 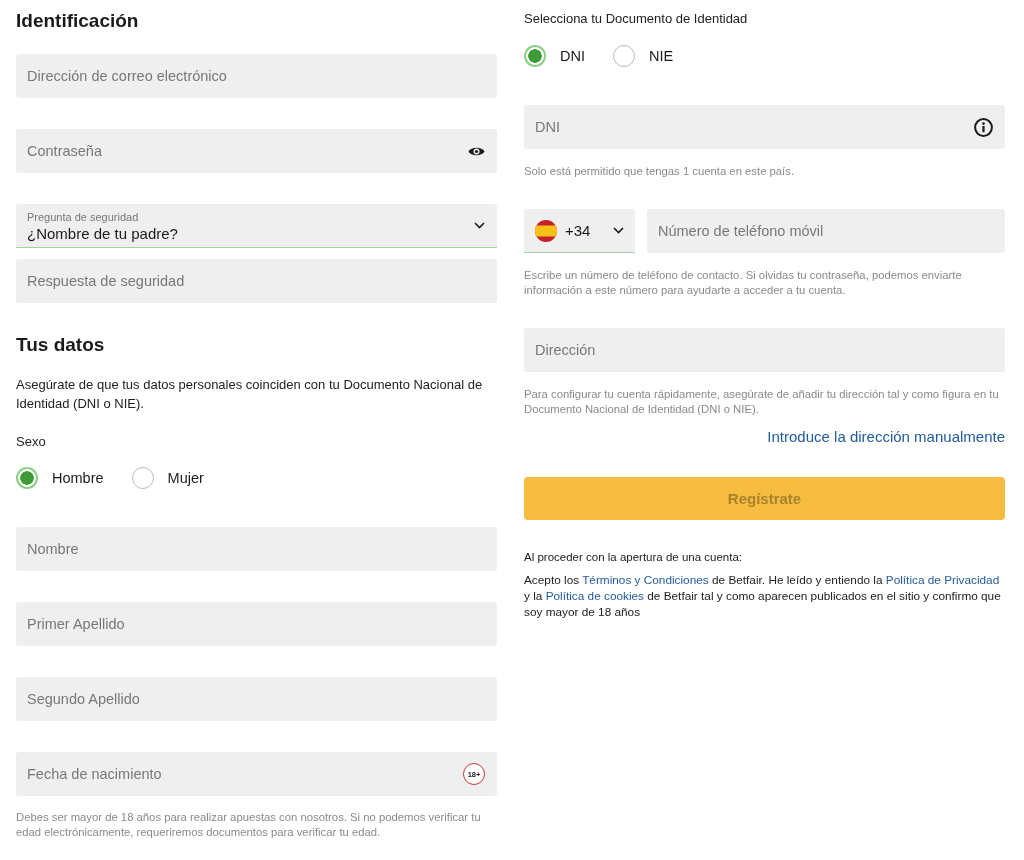 I want to click on info-icon, so click(x=983, y=127).